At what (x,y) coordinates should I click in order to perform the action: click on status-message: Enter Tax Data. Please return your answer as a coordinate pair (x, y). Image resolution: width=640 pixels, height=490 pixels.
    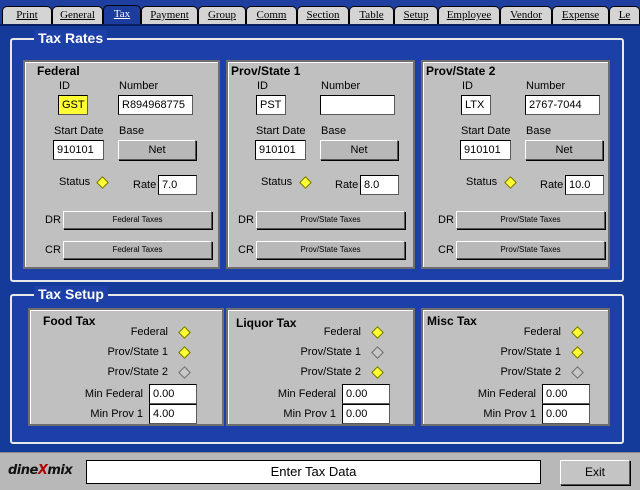
    Looking at the image, I should click on (313, 472).